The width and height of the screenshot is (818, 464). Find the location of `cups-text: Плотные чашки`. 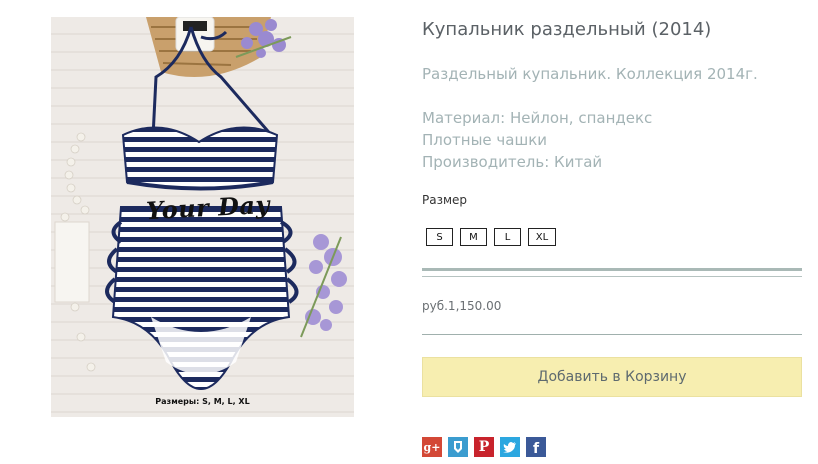

cups-text: Плотные чашки is located at coordinates (485, 140).